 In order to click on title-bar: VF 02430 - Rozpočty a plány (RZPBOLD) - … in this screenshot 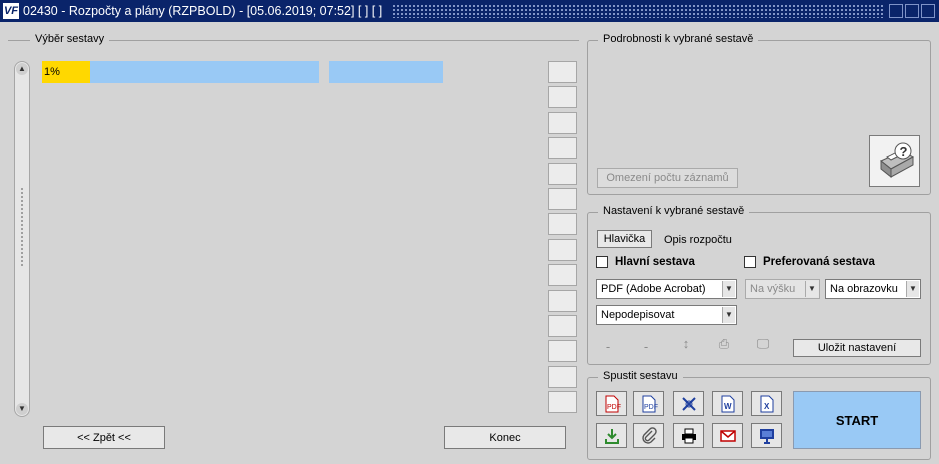, I will do `click(469, 11)`.